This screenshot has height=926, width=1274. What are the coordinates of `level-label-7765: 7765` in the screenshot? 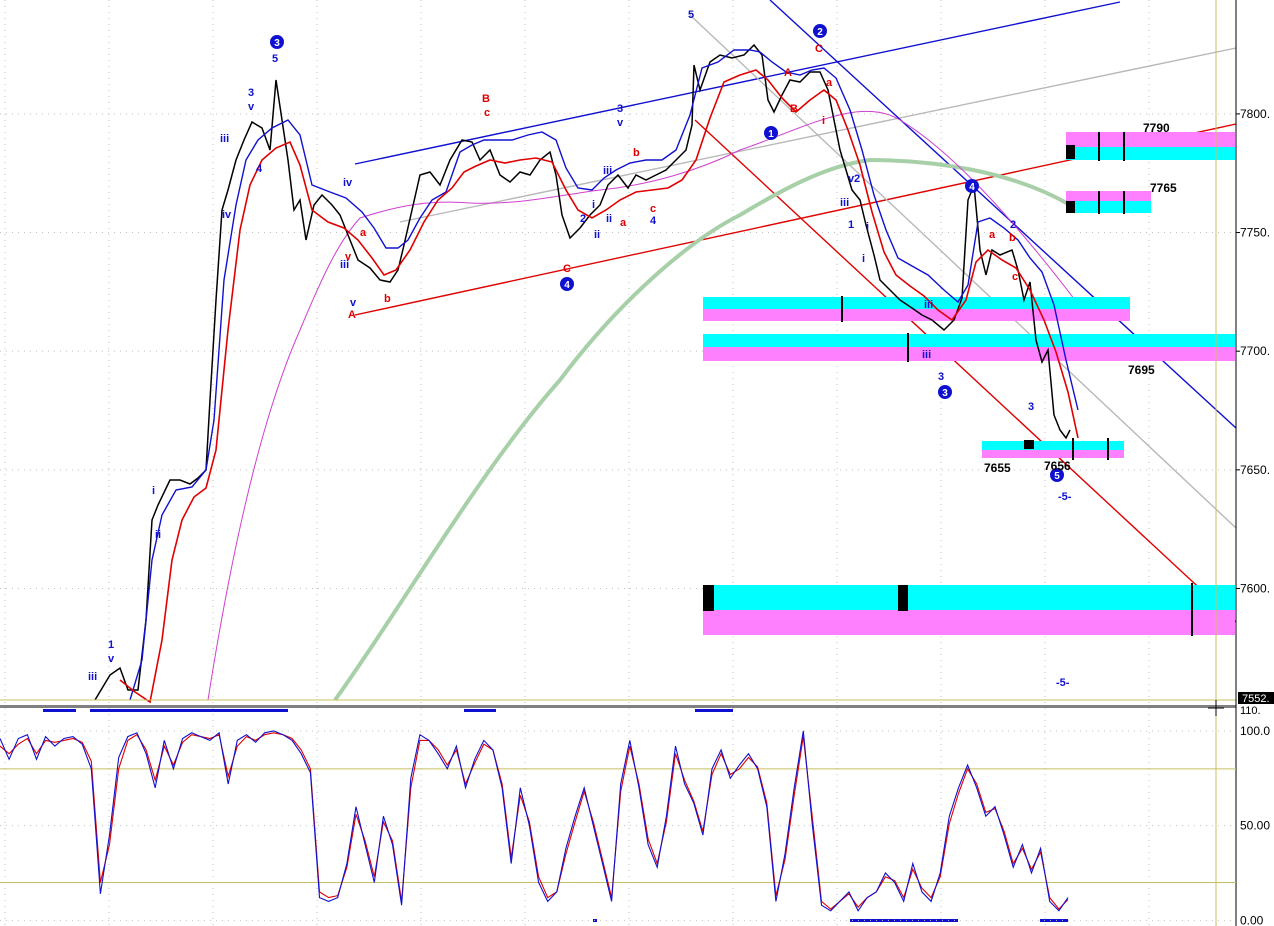 It's located at (1163, 188).